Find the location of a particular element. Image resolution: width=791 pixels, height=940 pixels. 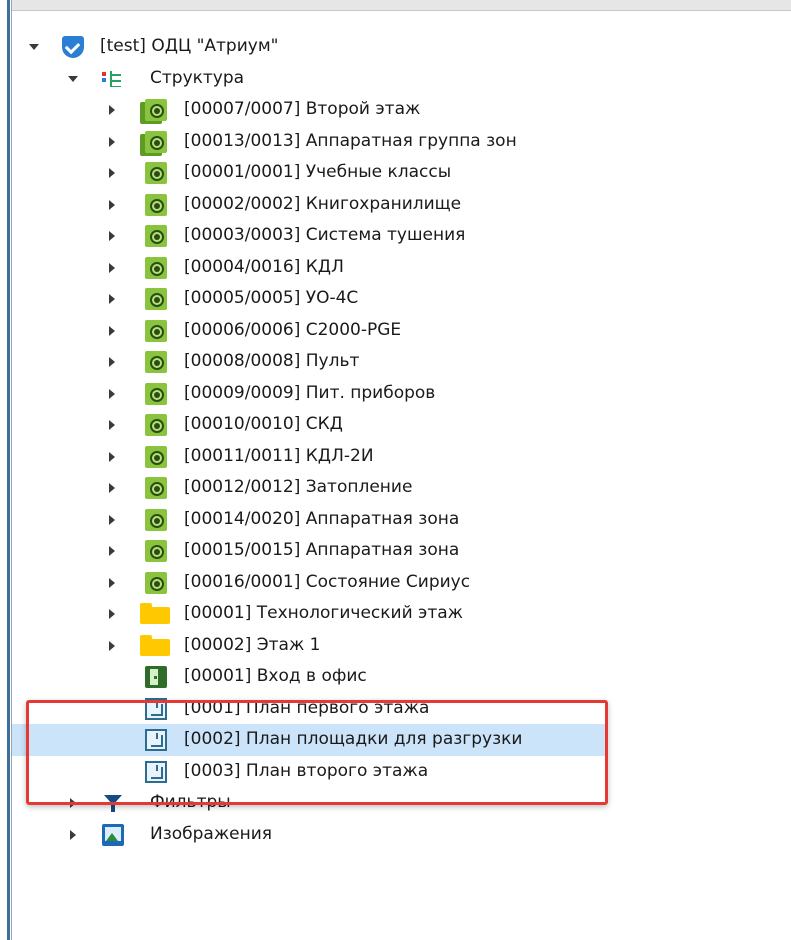

tree-node-zone: [00004/0016] КДЛ is located at coordinates (401, 268).